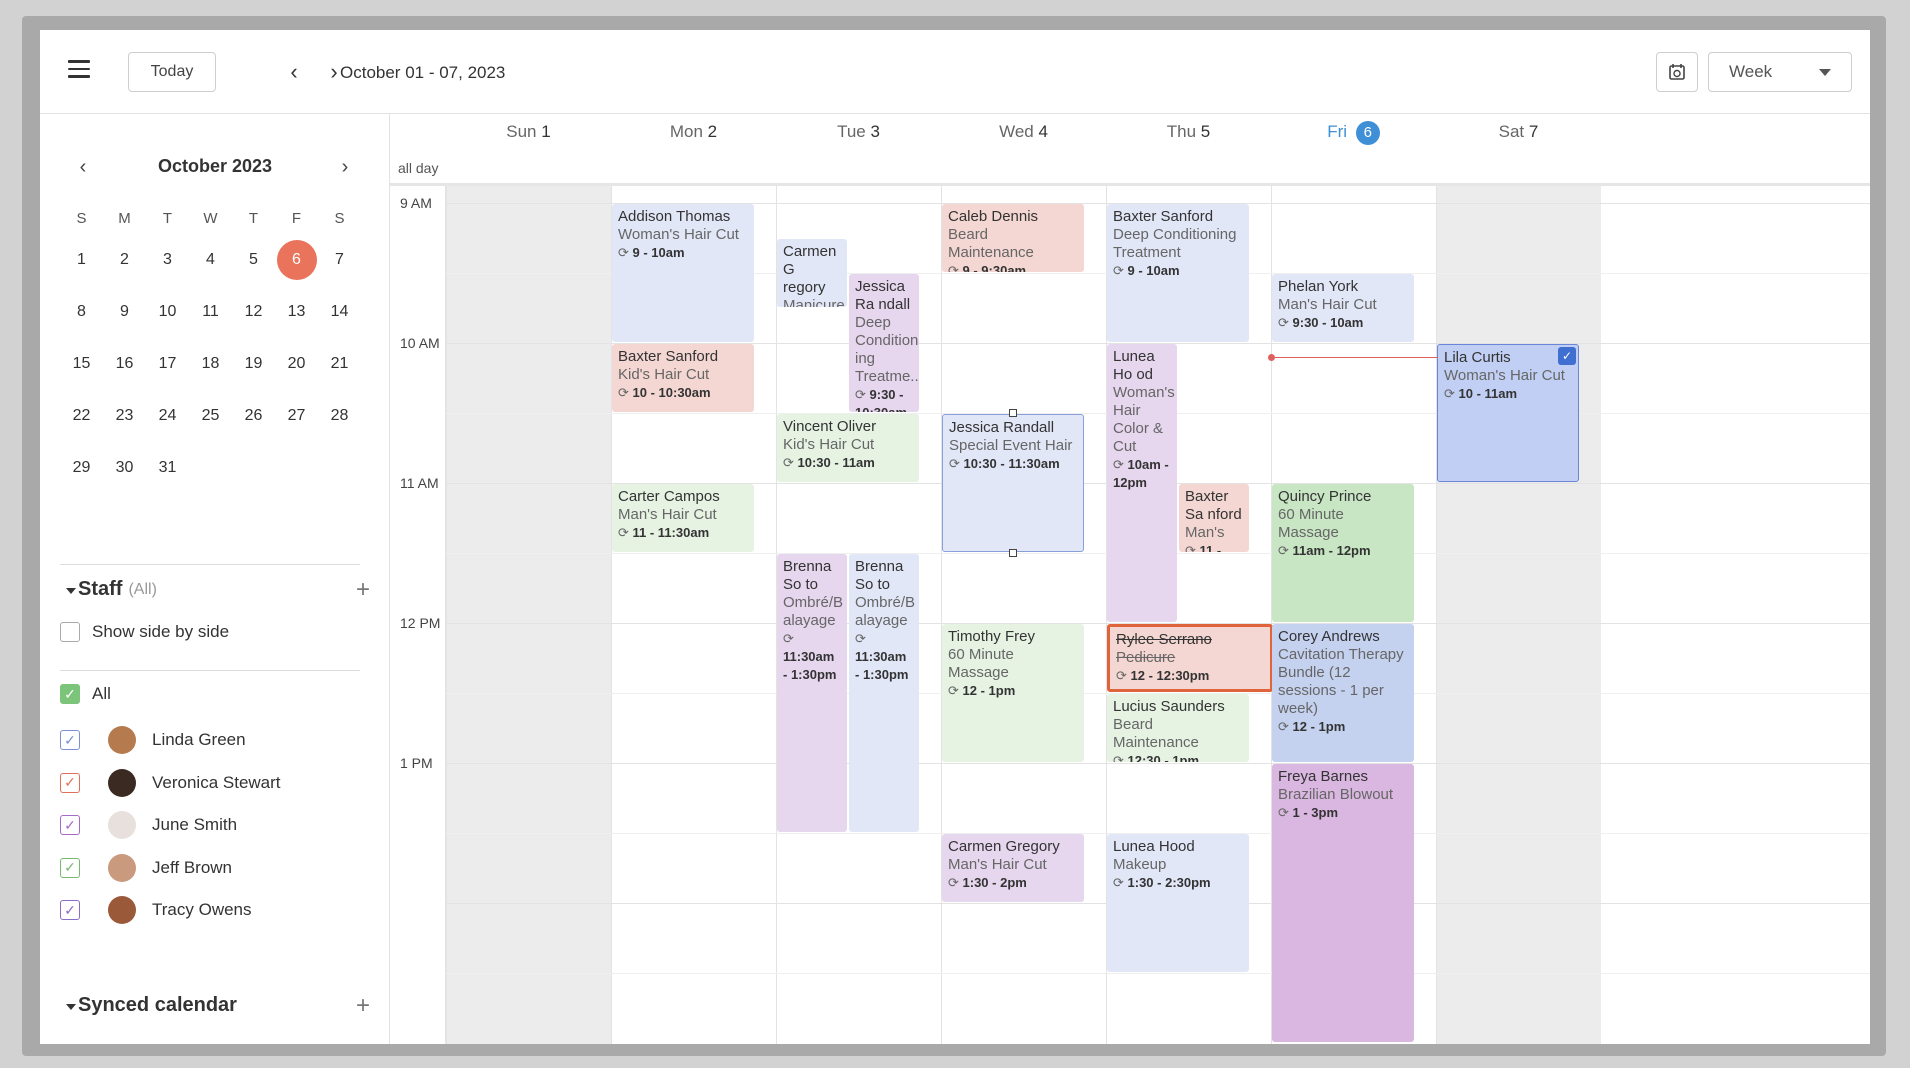  Describe the element at coordinates (683, 378) in the screenshot. I see `appointment: Baxter SanfordKid's Hair Cut10 - 10:30am` at that location.